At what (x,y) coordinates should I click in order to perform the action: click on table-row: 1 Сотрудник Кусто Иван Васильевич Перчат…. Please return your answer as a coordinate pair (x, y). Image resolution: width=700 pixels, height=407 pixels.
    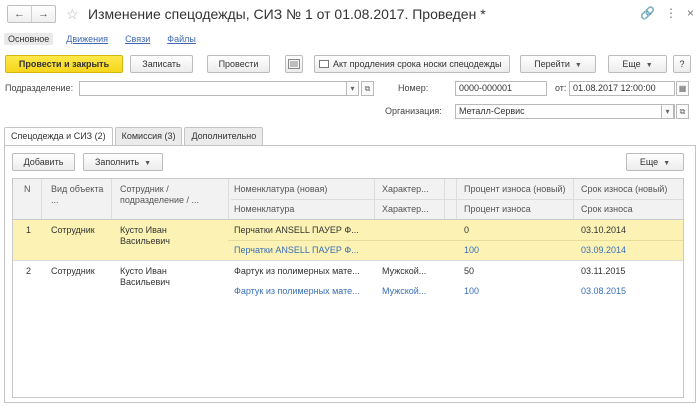
    Looking at the image, I should click on (348, 240).